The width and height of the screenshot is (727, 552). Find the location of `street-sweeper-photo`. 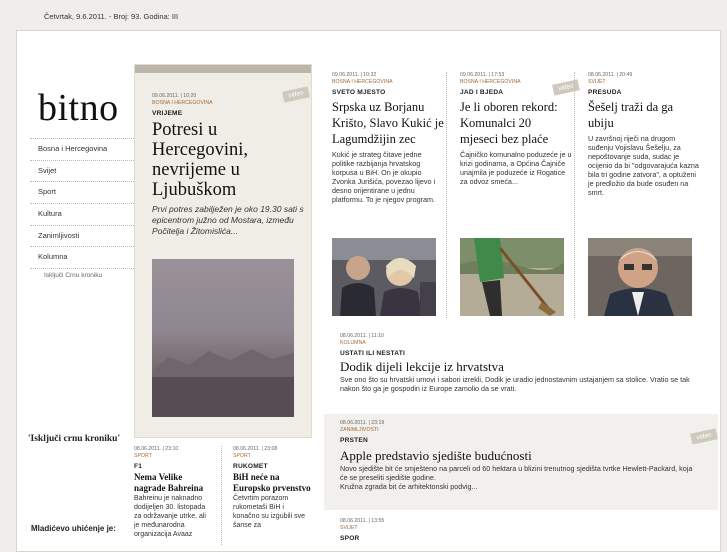

street-sweeper-photo is located at coordinates (512, 277).